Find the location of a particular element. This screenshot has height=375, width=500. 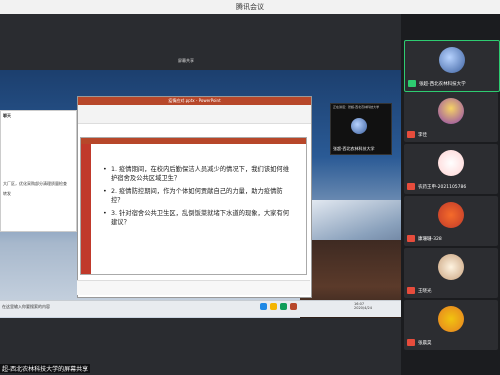

participant-tile: 张超-西北农林科技大学 is located at coordinates (452, 66).